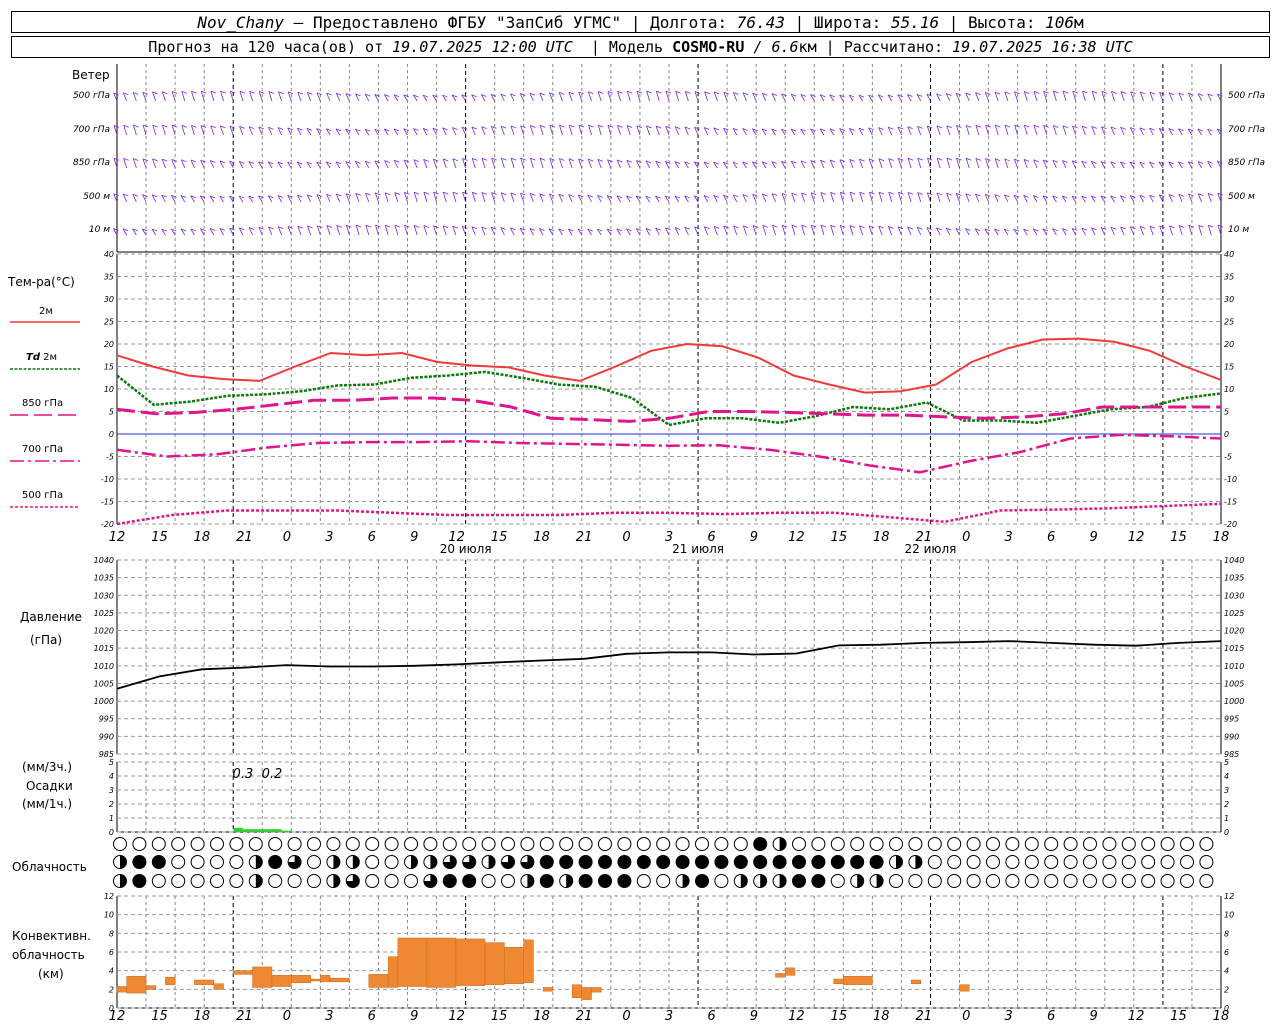  I want to click on conv-time-tick: 6, so click(1051, 1016).